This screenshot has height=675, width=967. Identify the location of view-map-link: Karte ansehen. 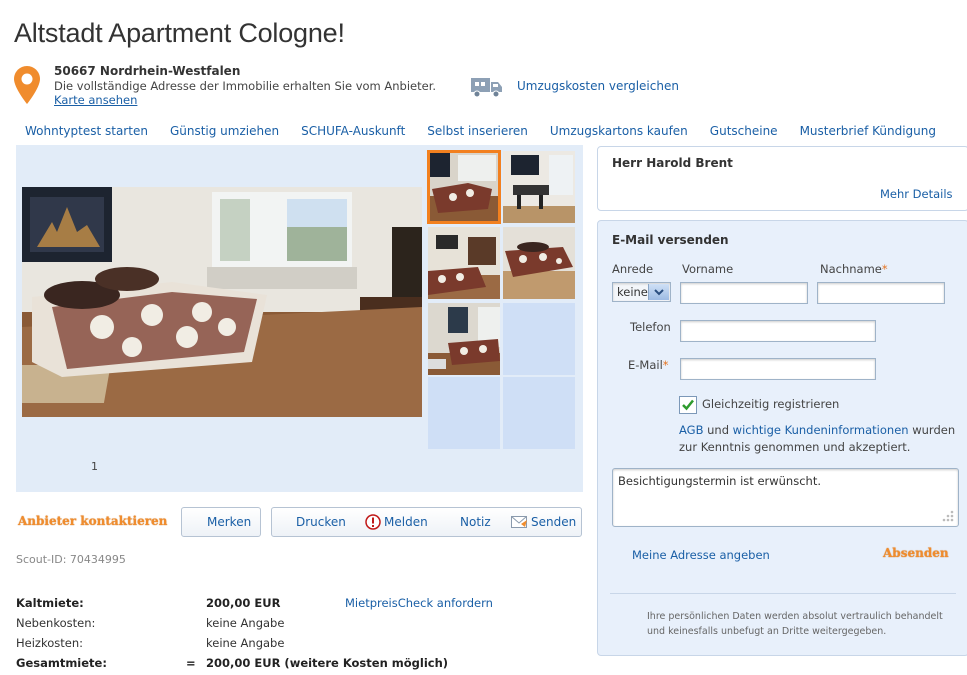
(95, 100).